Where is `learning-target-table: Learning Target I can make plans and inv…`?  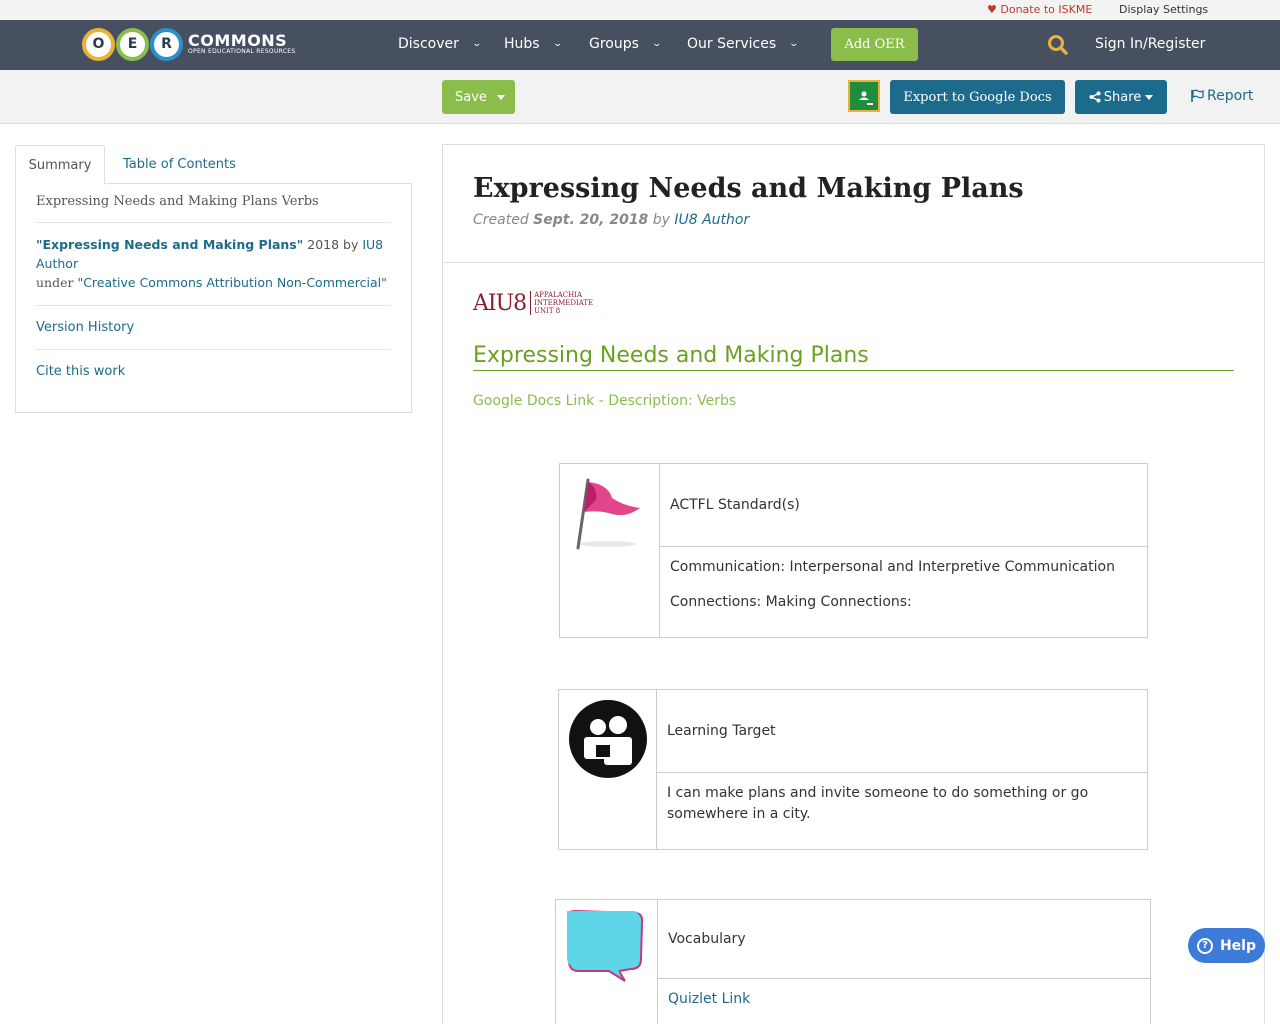
learning-target-table: Learning Target I can make plans and inv… is located at coordinates (853, 769).